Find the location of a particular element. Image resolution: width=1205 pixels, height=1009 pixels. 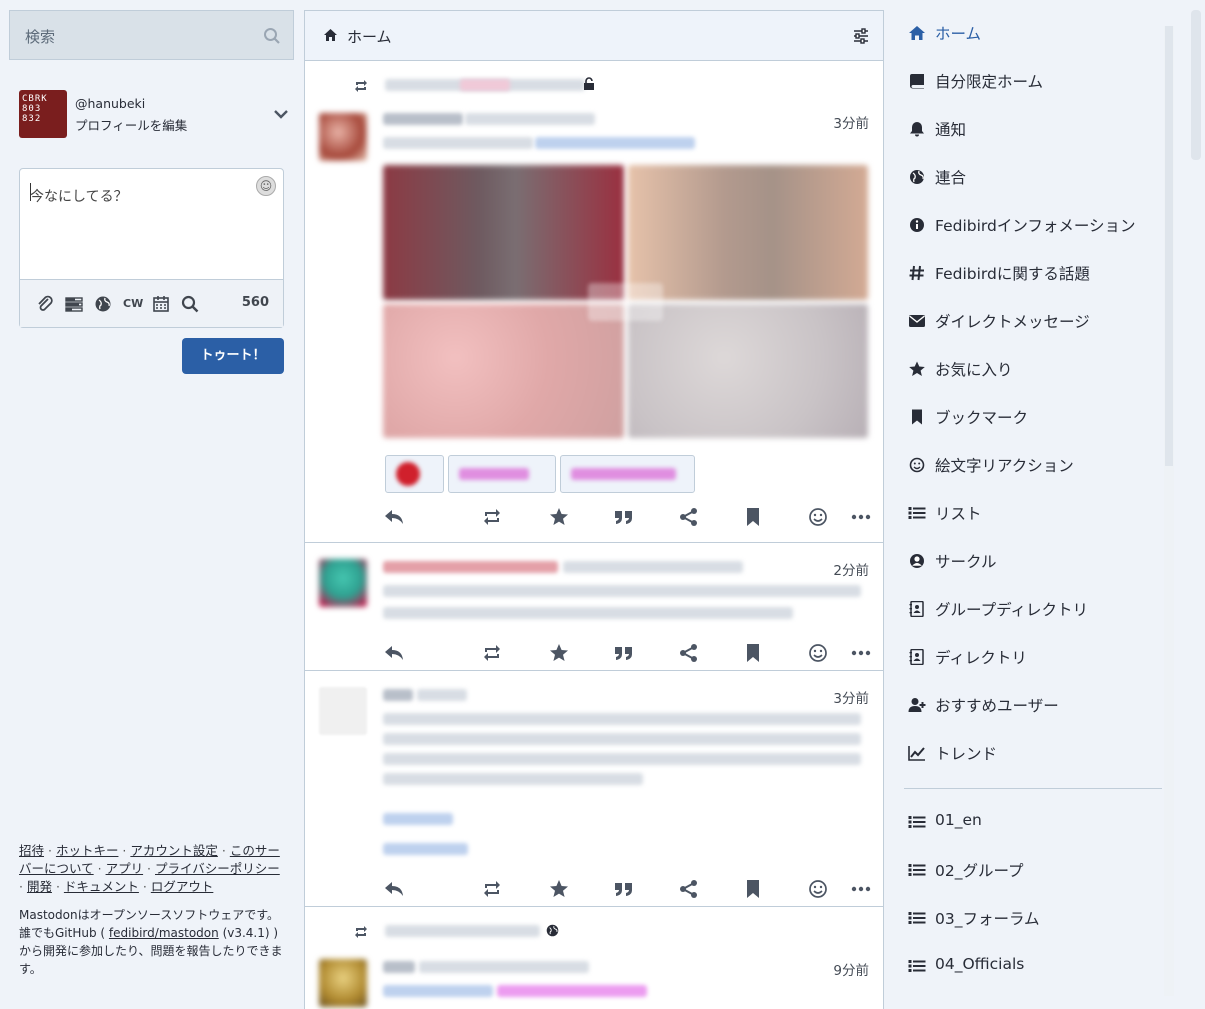

footer-link-hotkeys: ホットキー is located at coordinates (87, 850).